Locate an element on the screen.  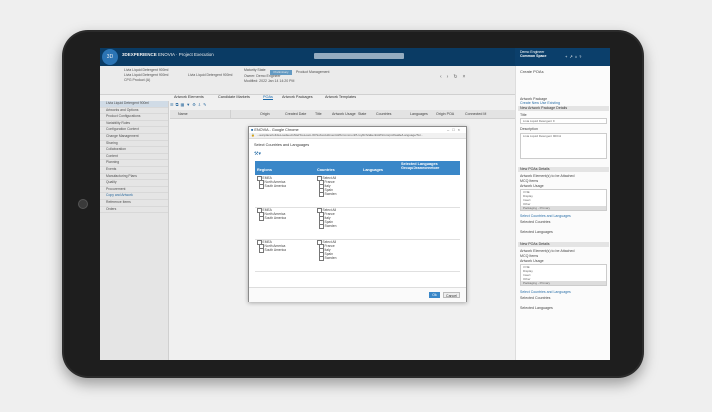
col-languages: Languages is located at coordinates (373, 170).